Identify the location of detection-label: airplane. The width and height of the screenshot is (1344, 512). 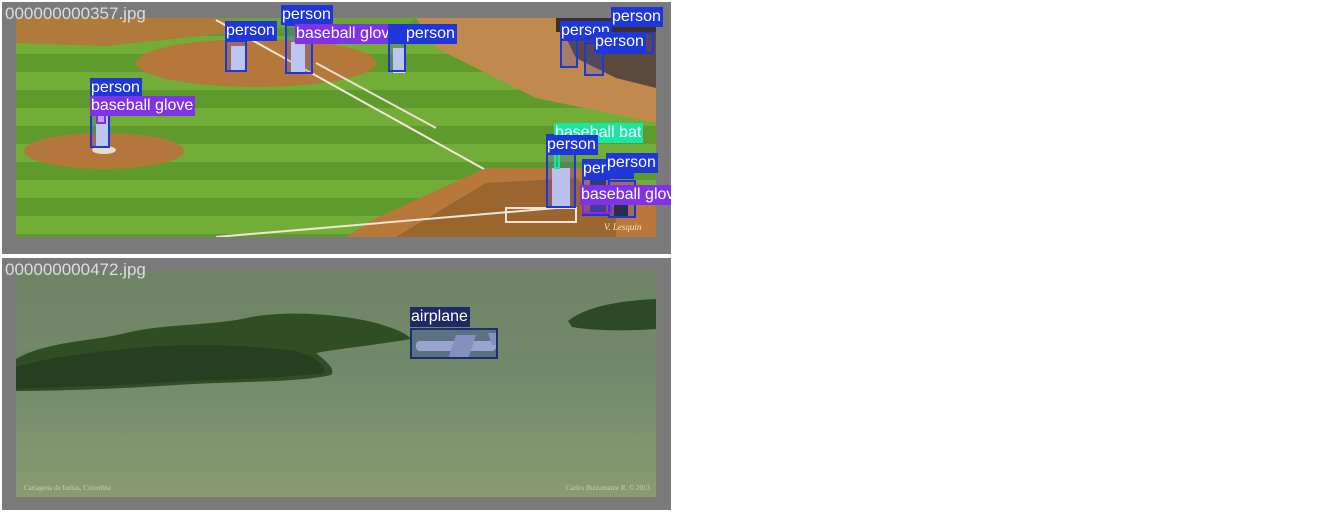
(440, 317).